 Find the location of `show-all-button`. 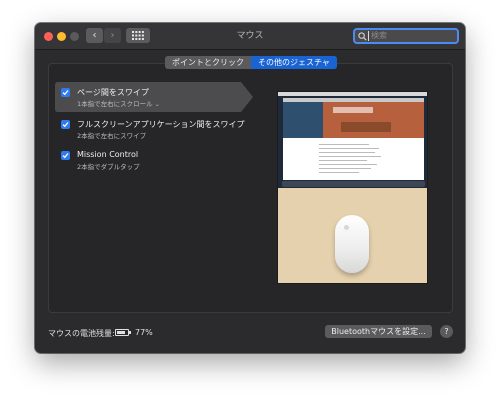

show-all-button is located at coordinates (138, 35).